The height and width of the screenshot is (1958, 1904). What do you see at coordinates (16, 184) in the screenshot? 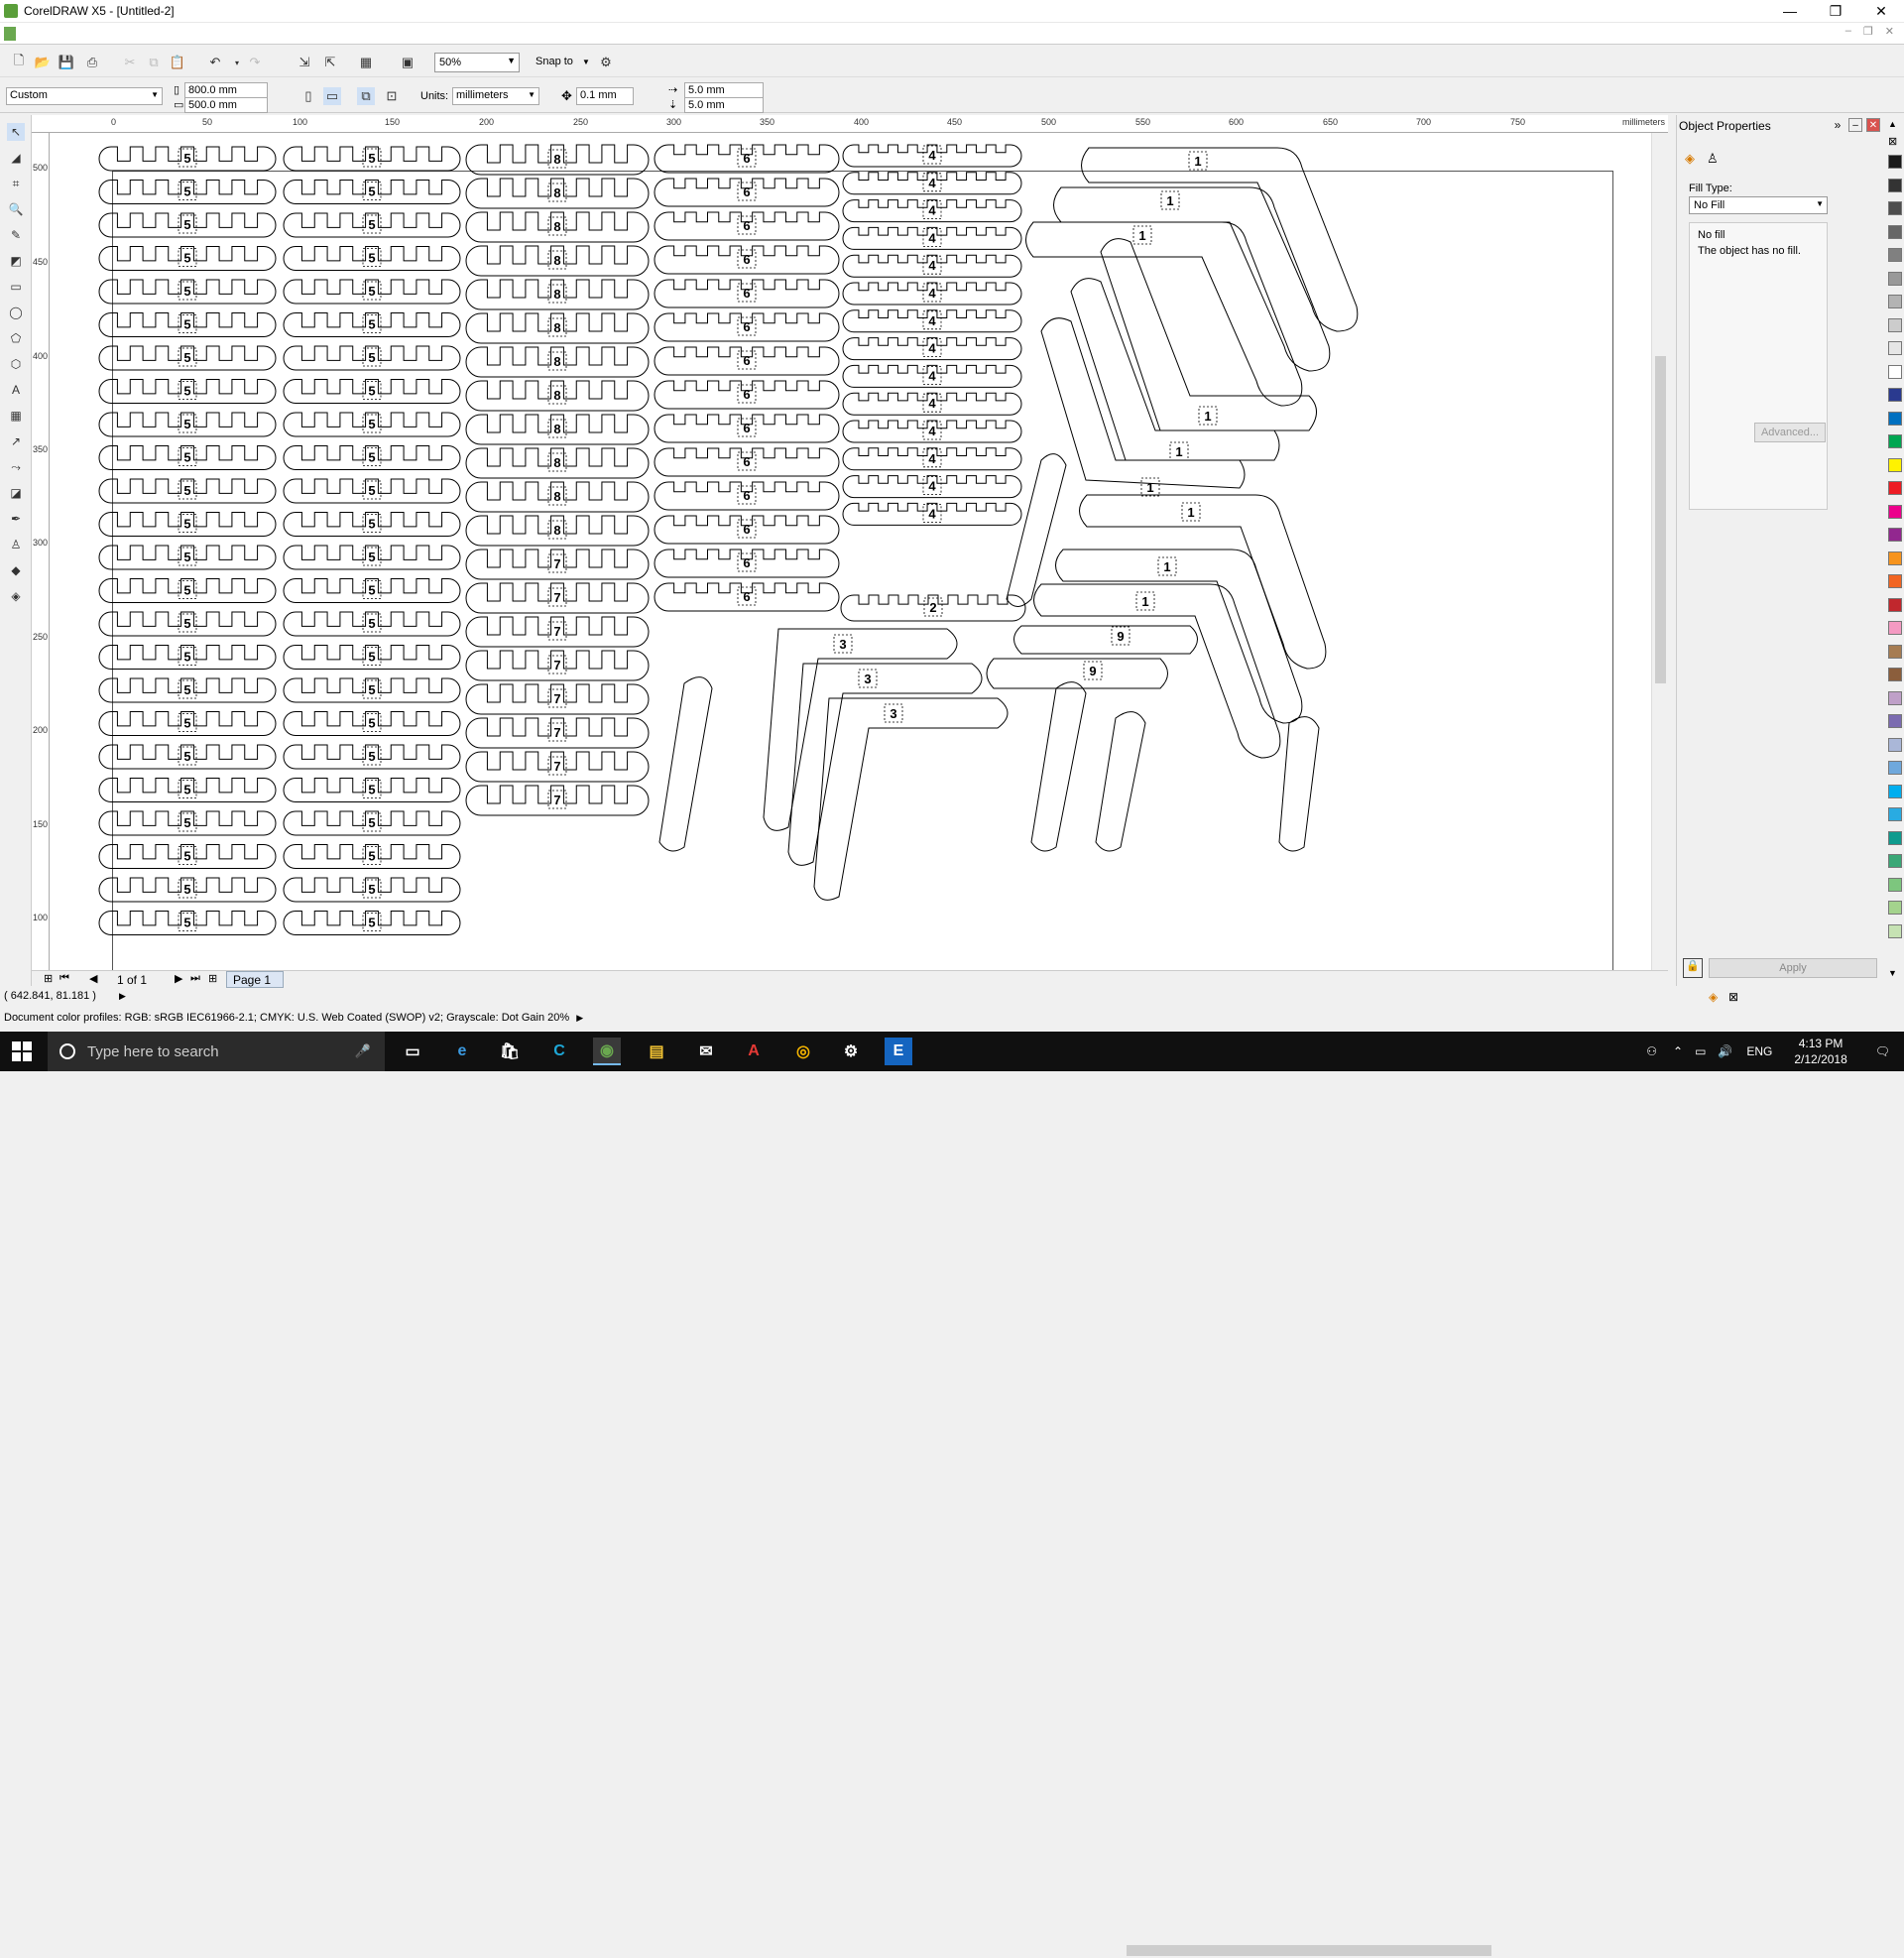
I see `crop-tool-icon: ⌗` at bounding box center [16, 184].